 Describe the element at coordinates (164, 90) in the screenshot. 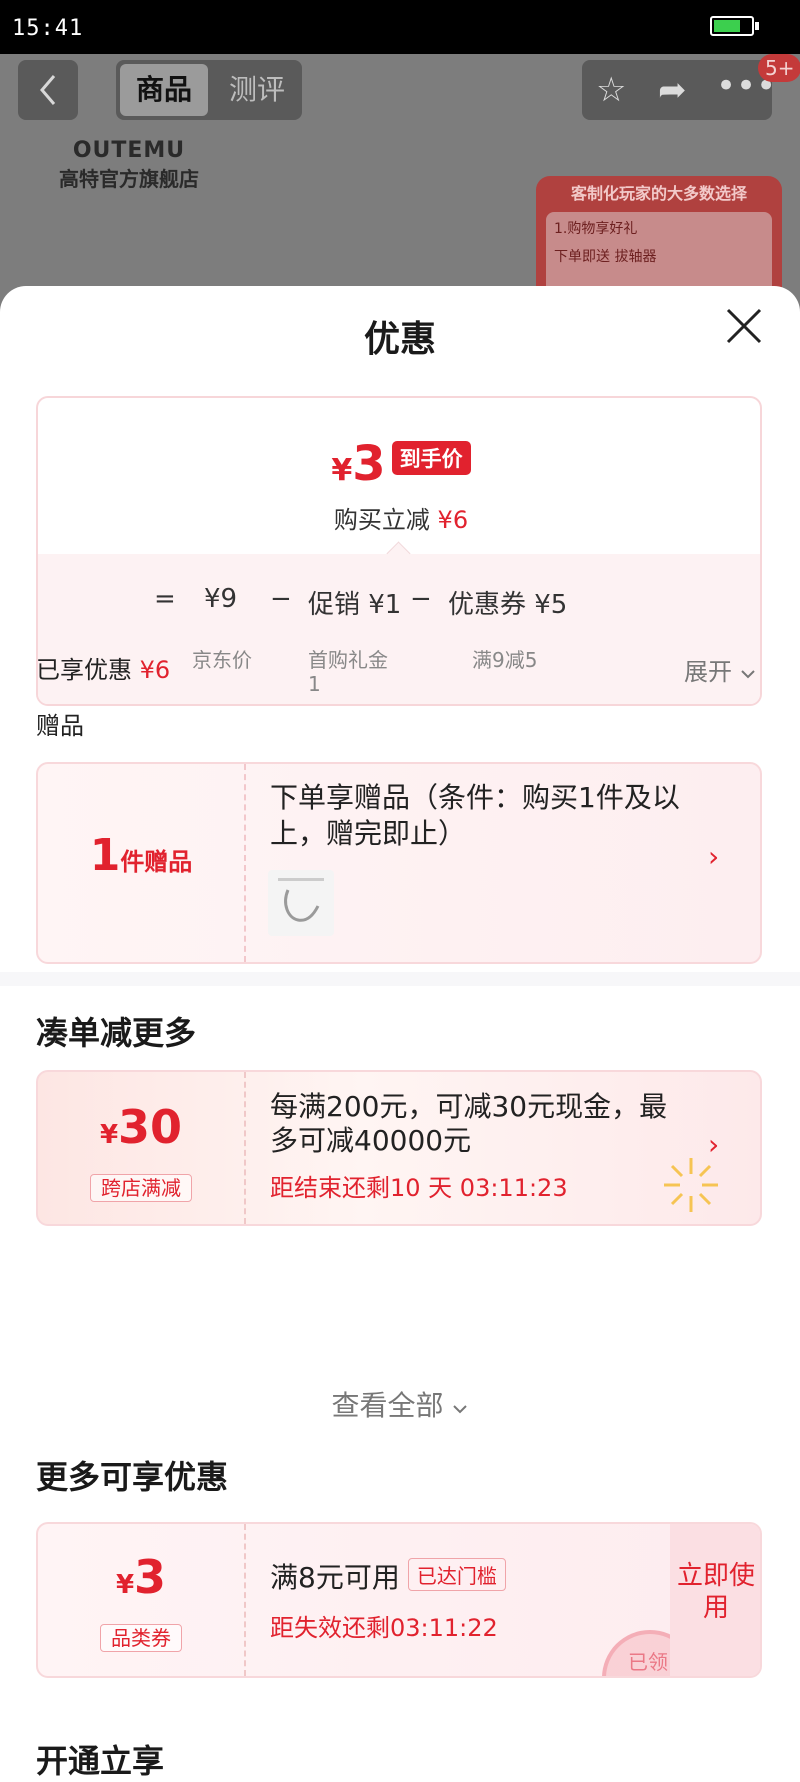

I see `tab-product: 商品` at that location.